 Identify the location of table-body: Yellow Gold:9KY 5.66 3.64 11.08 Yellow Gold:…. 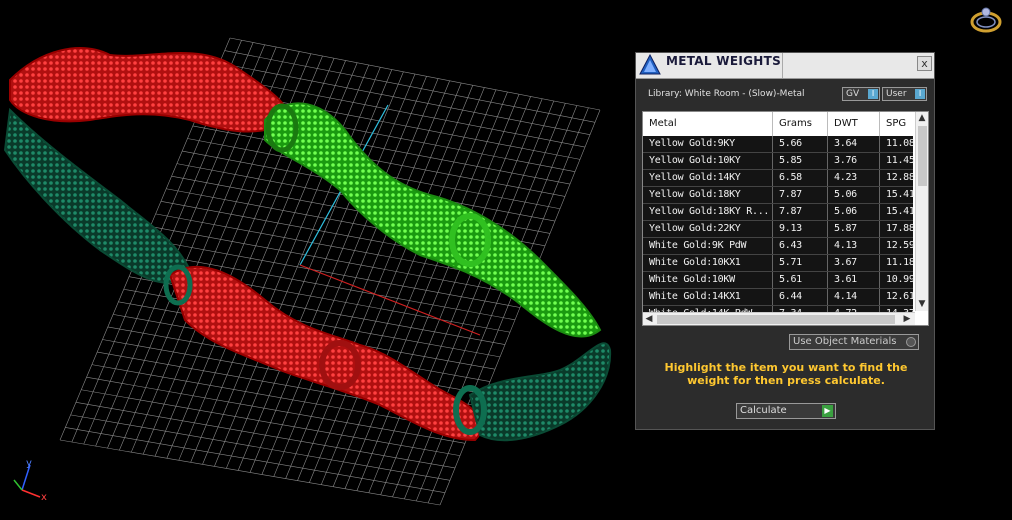
(779, 229).